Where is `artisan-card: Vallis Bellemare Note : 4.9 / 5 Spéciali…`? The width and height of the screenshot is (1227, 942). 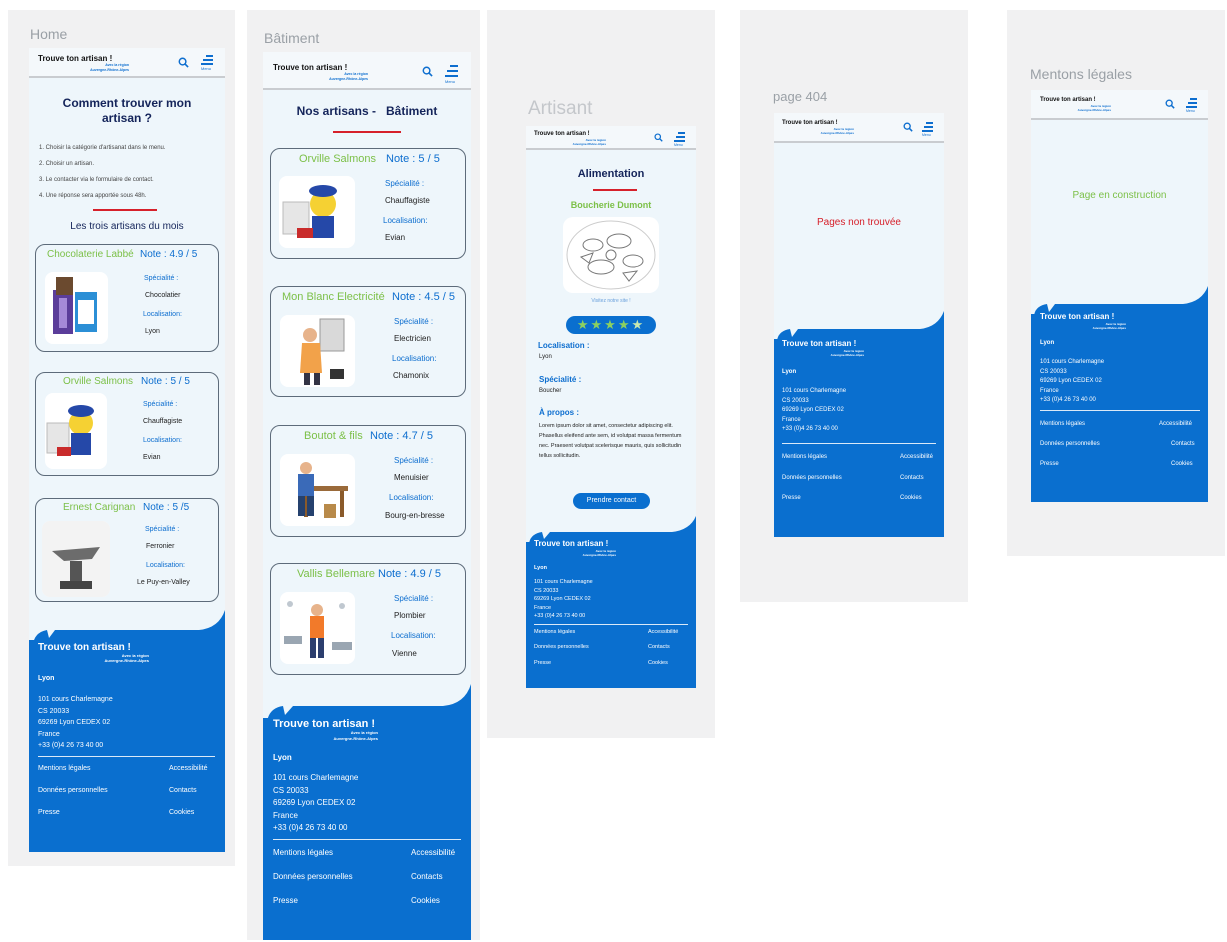
artisan-card: Vallis Bellemare Note : 4.9 / 5 Spéciali… is located at coordinates (368, 619).